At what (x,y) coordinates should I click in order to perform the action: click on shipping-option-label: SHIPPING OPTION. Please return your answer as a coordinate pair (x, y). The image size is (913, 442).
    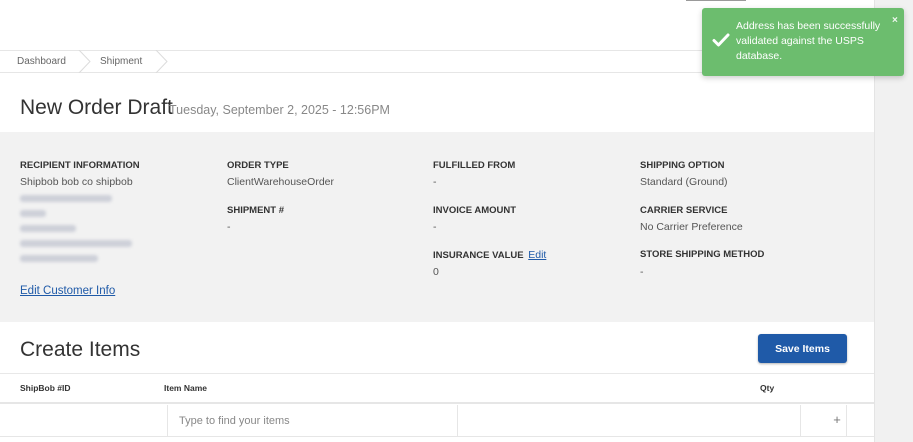
    Looking at the image, I should click on (682, 165).